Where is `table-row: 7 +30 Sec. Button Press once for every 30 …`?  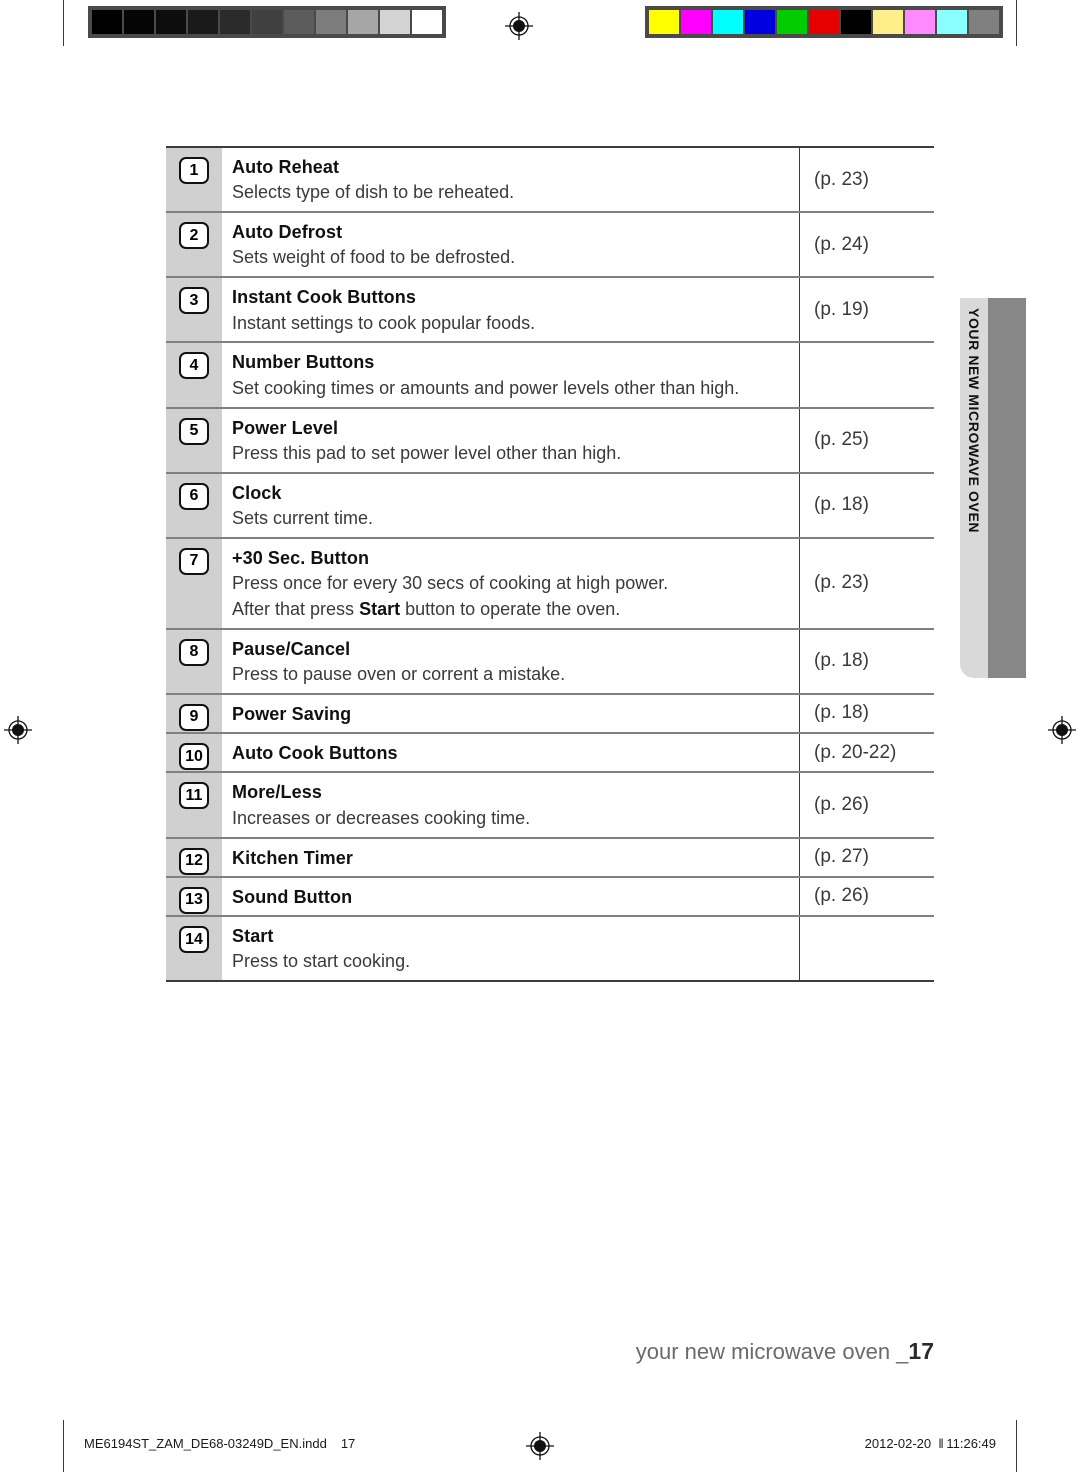 table-row: 7 +30 Sec. Button Press once for every 30 … is located at coordinates (550, 584).